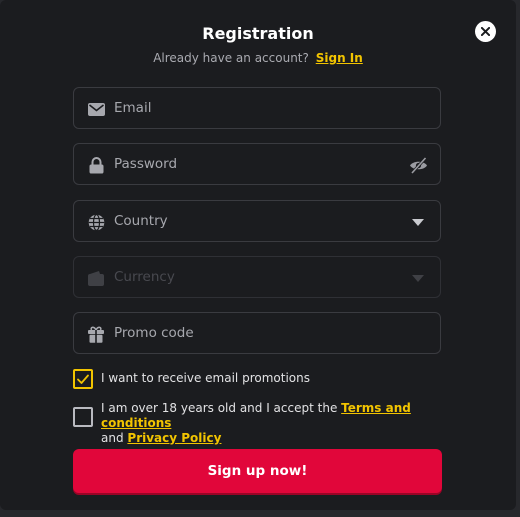 This screenshot has height=517, width=520. I want to click on email-field, so click(257, 108).